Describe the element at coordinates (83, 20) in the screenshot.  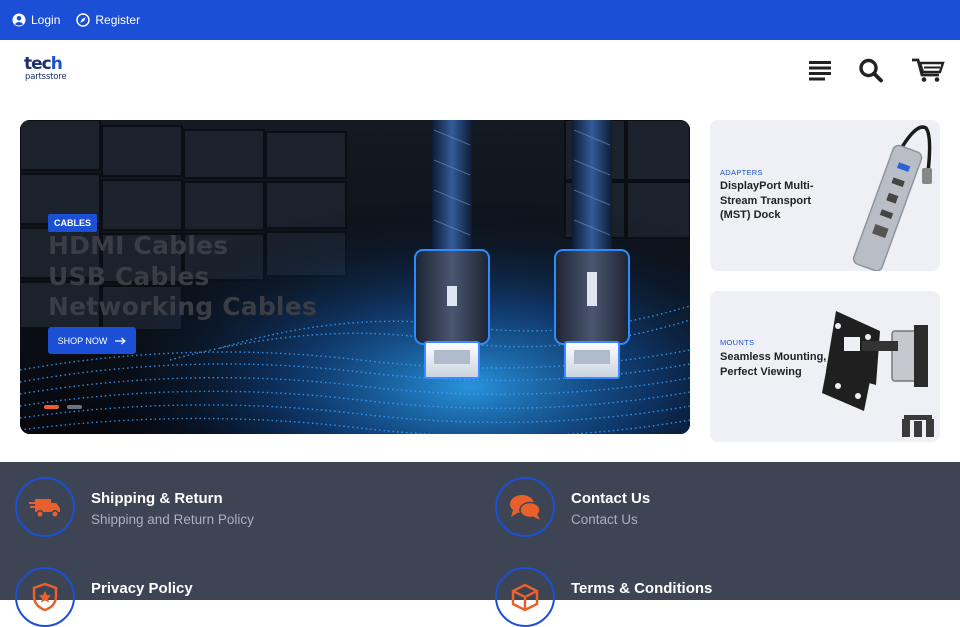
I see `compass-icon` at that location.